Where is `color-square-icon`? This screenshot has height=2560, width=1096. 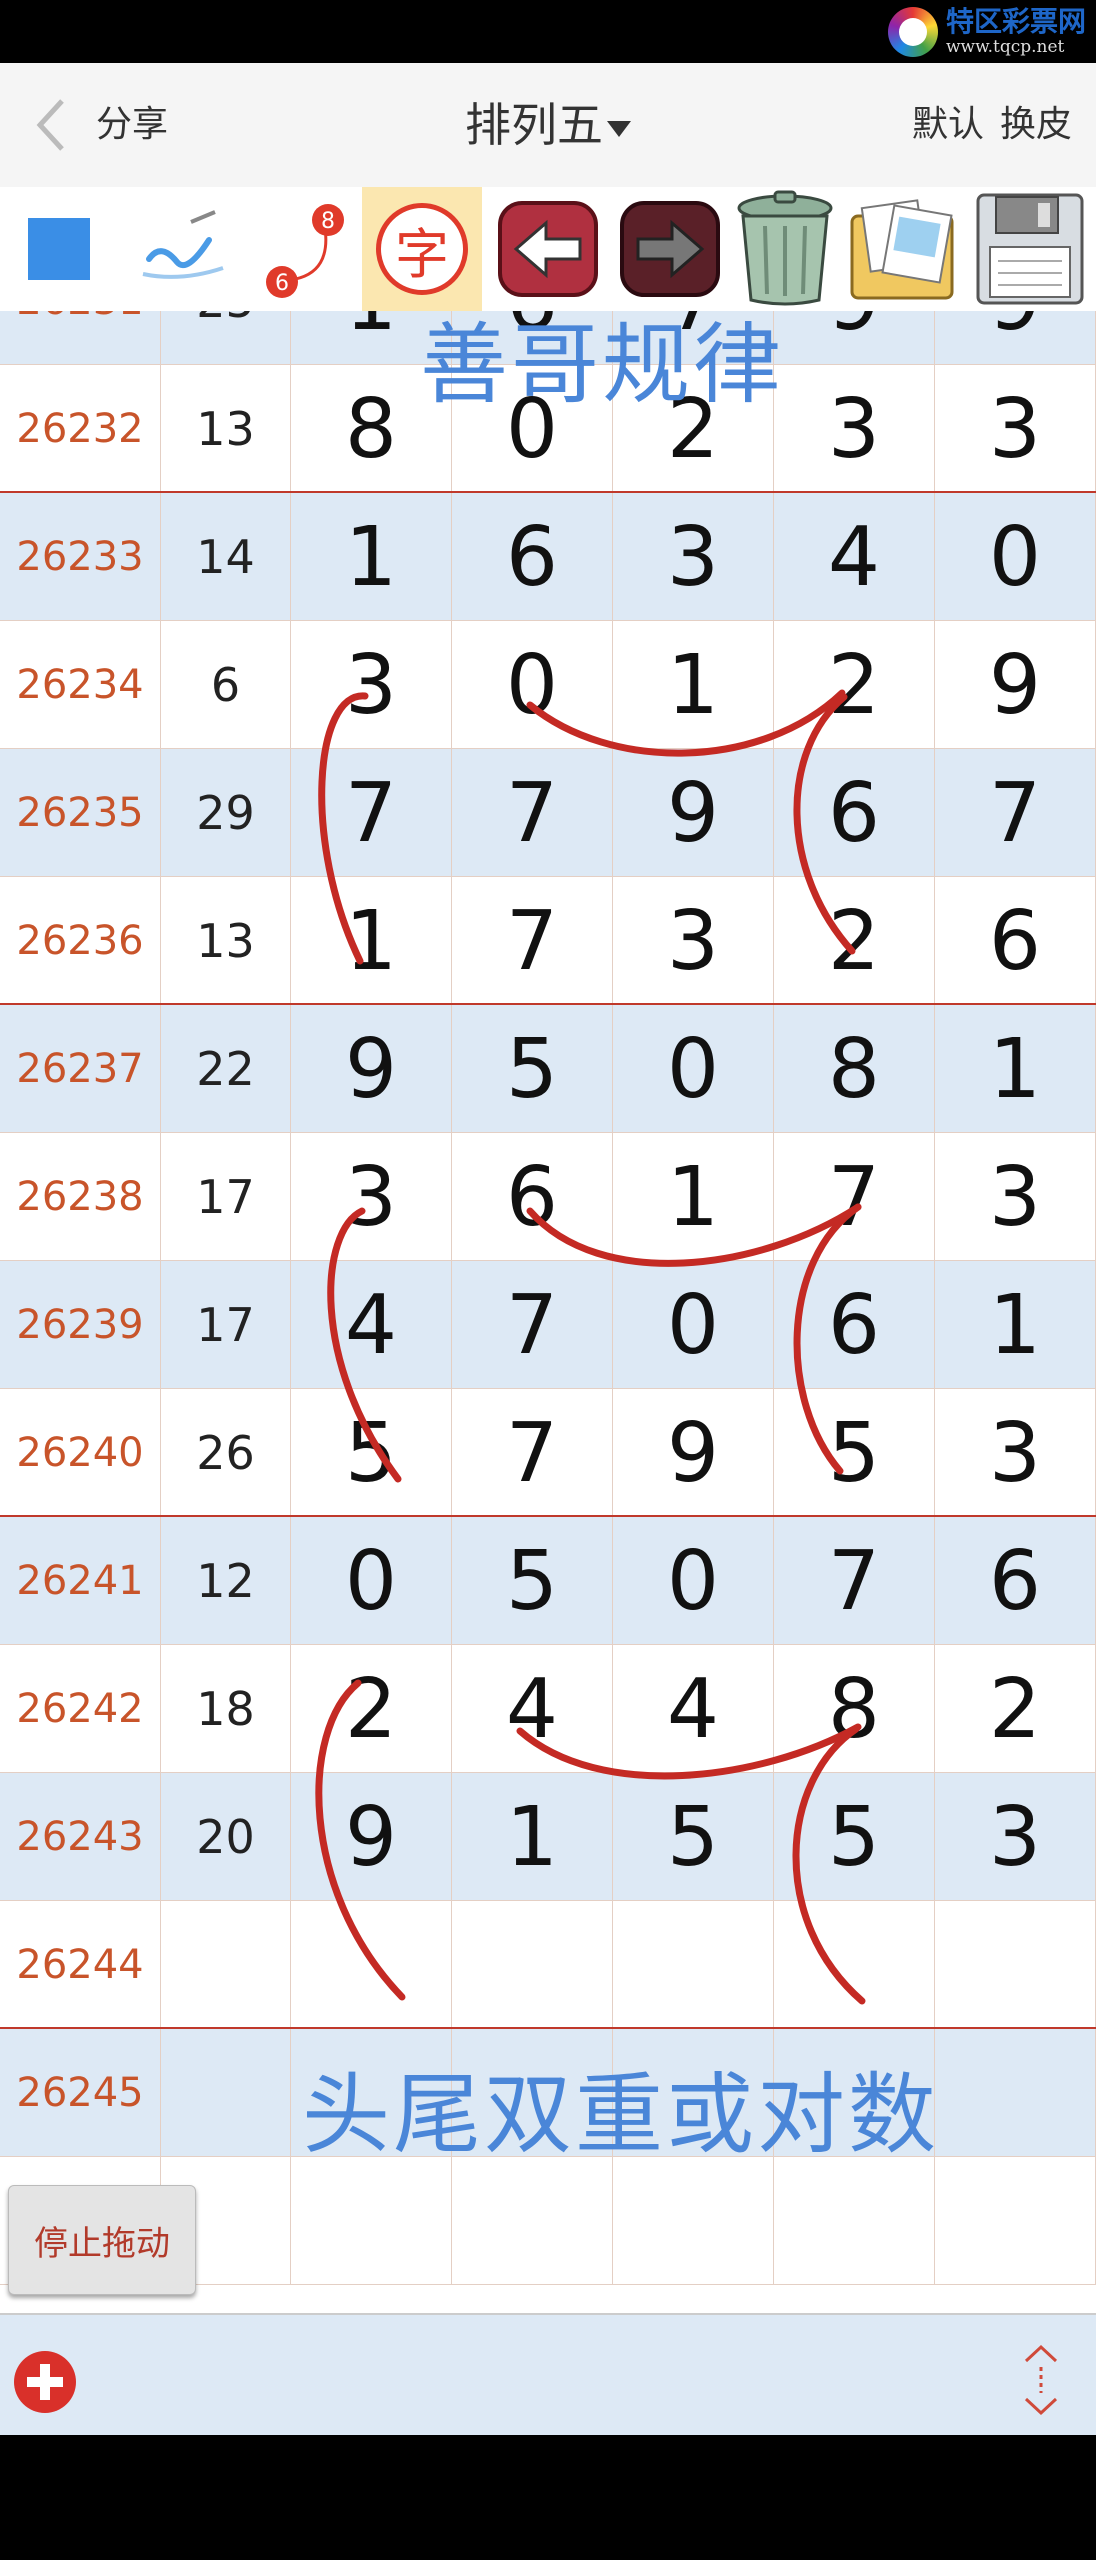 color-square-icon is located at coordinates (59, 249).